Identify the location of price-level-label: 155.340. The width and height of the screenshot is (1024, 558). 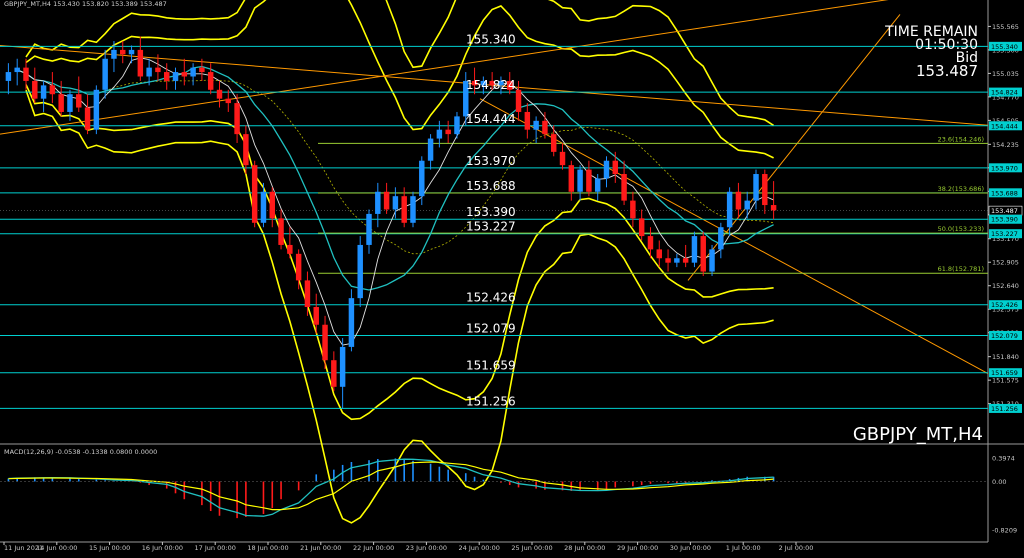
(491, 39).